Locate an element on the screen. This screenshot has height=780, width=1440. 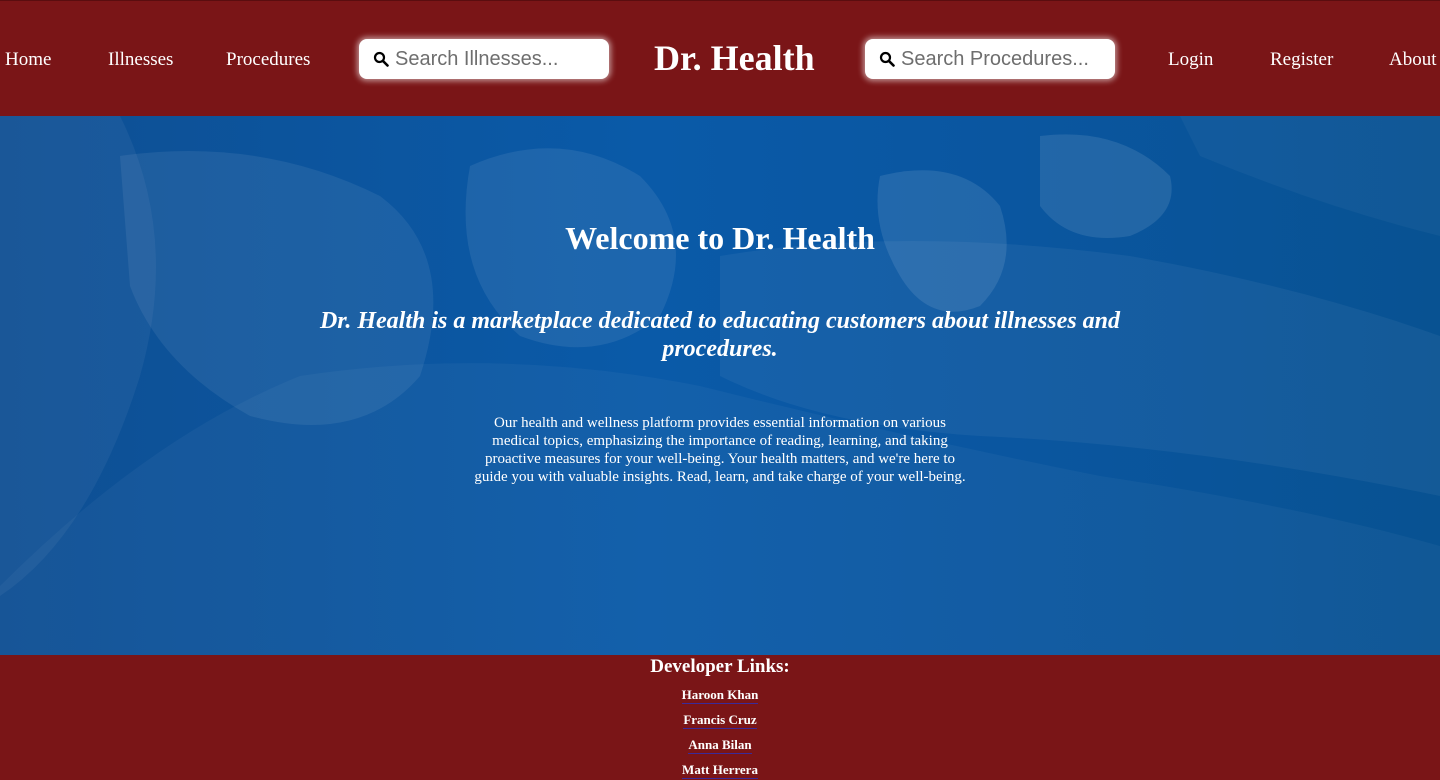
brand-logo-text: Dr. Health is located at coordinates (734, 58).